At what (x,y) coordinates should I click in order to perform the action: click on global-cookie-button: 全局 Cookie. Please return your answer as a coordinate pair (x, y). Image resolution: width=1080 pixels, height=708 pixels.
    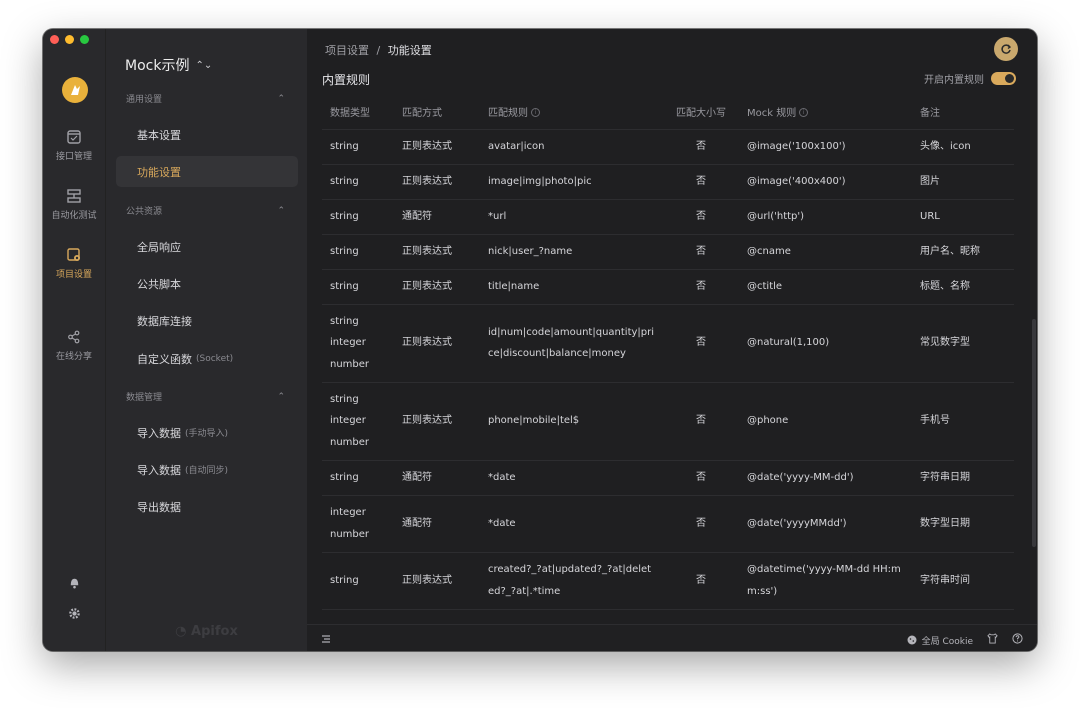
    Looking at the image, I should click on (940, 640).